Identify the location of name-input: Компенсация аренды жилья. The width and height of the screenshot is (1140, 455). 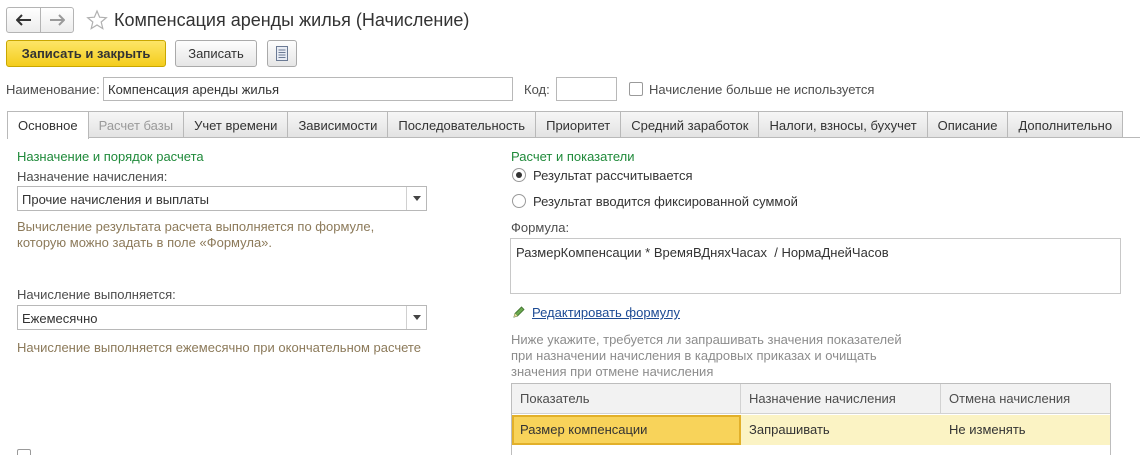
(308, 89).